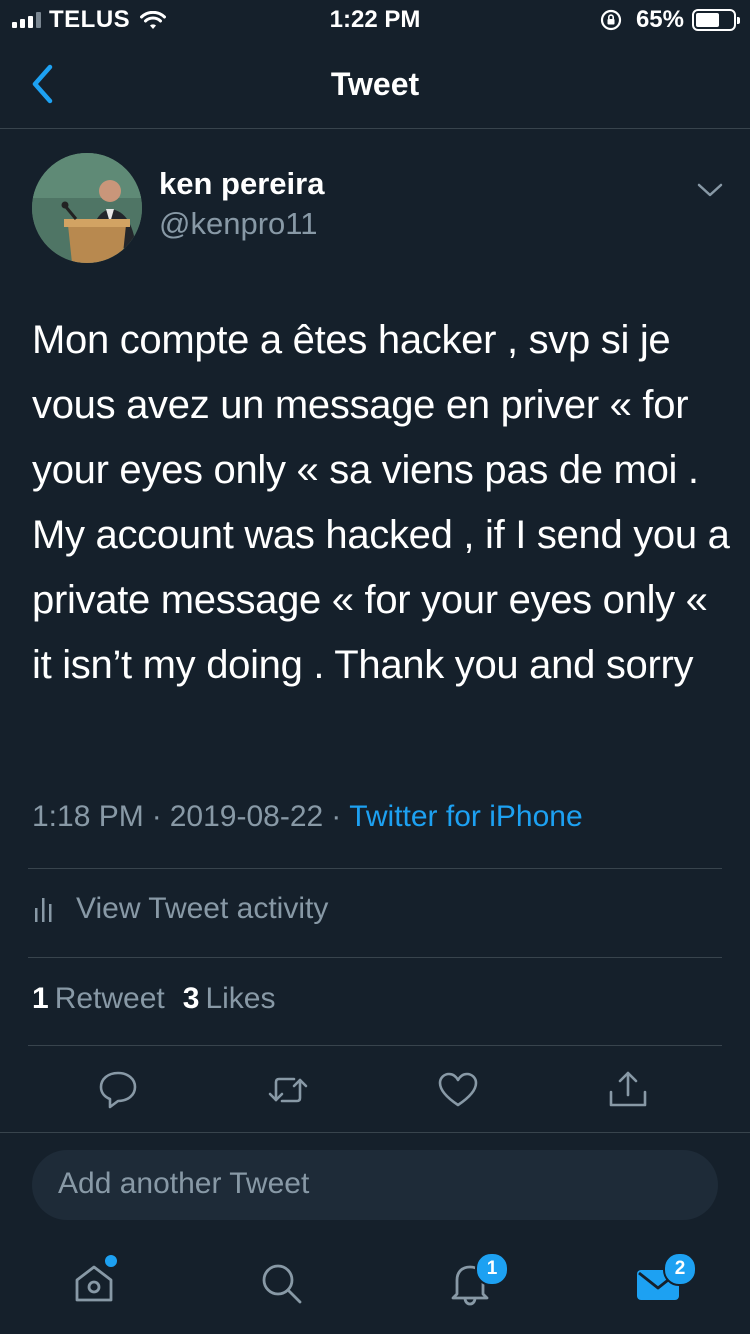  I want to click on view-tweet-activity-button: View Tweet activity, so click(180, 909).